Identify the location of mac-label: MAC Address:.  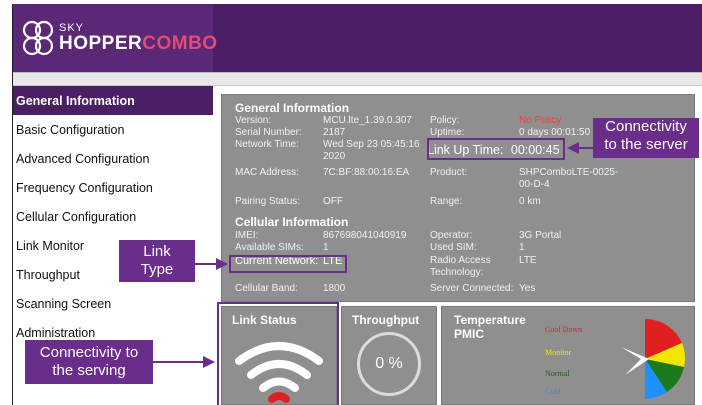
(267, 172).